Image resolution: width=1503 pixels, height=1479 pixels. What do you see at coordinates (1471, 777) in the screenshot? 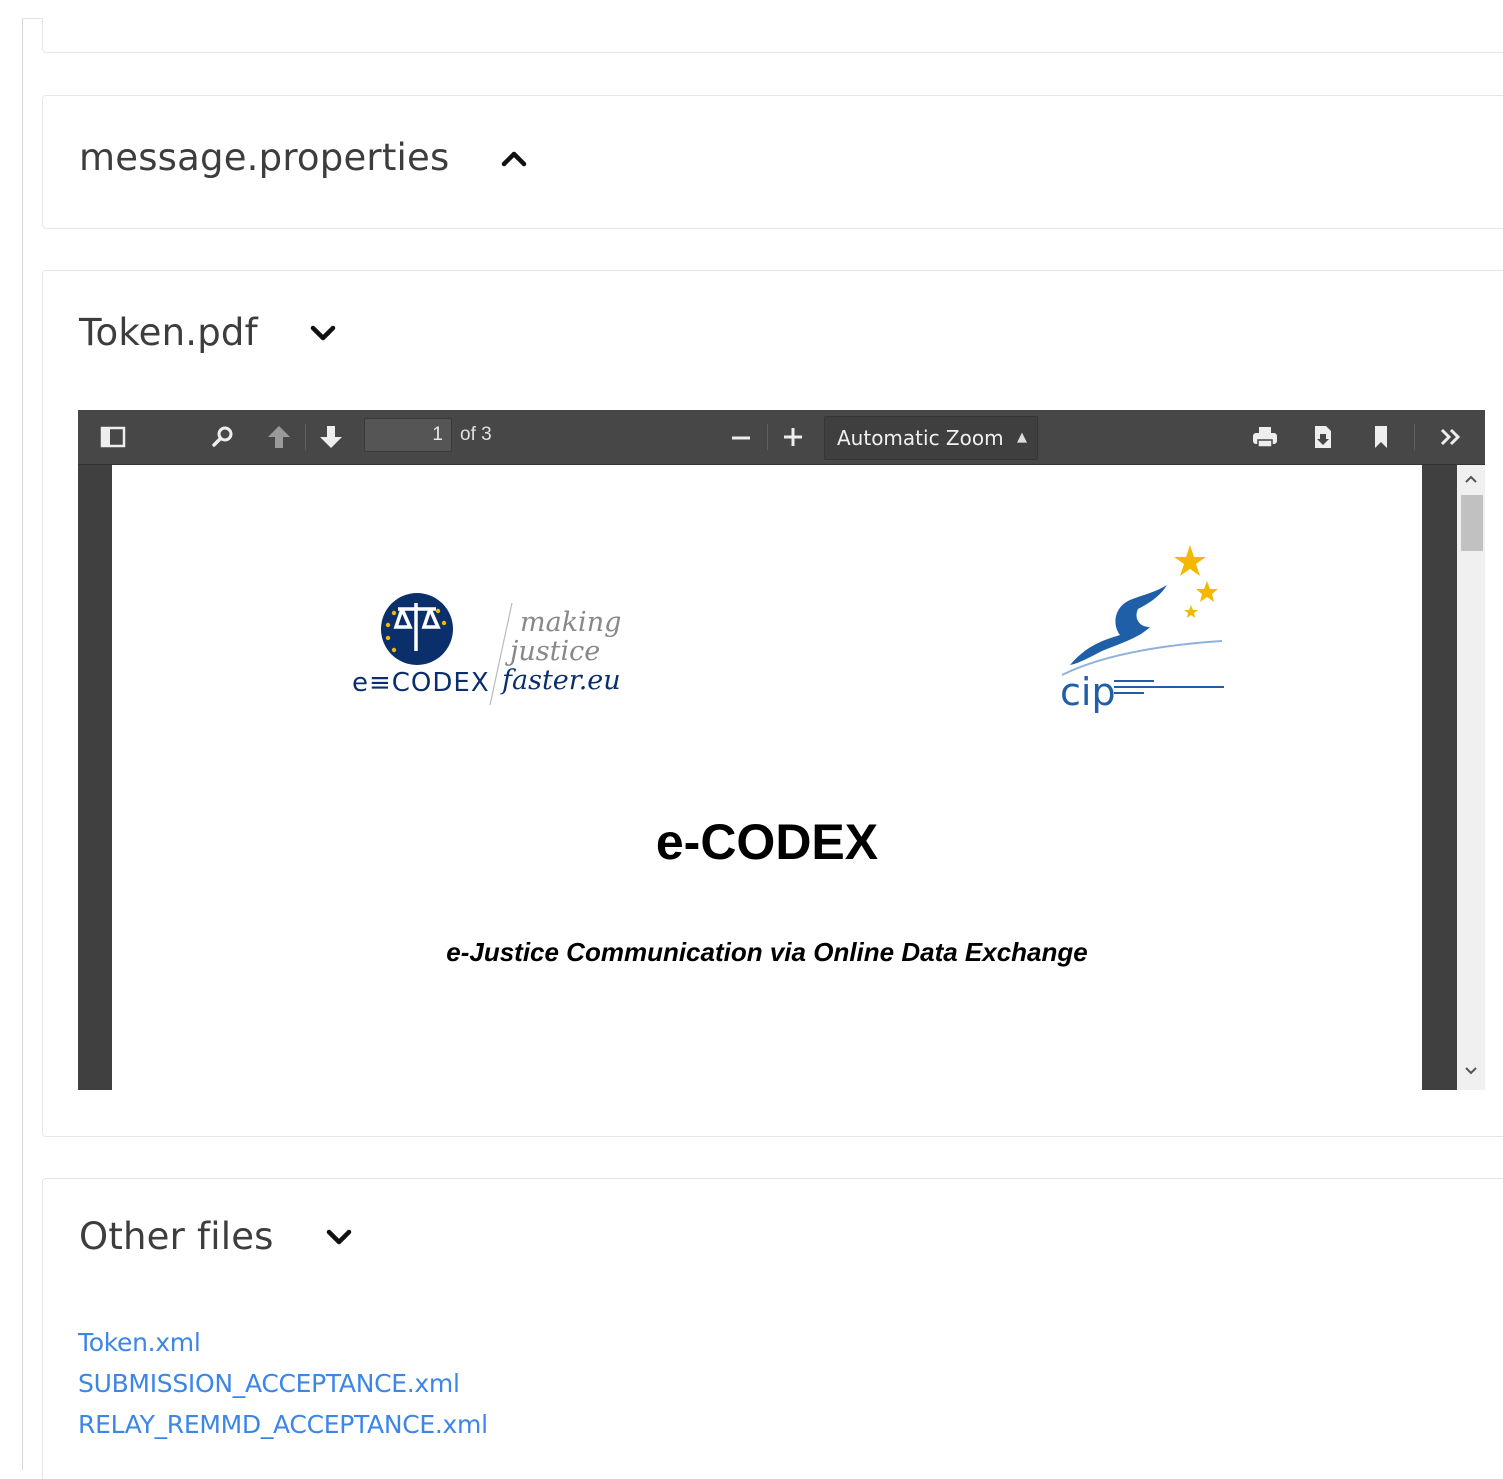
I see `pdf-scrollbar` at bounding box center [1471, 777].